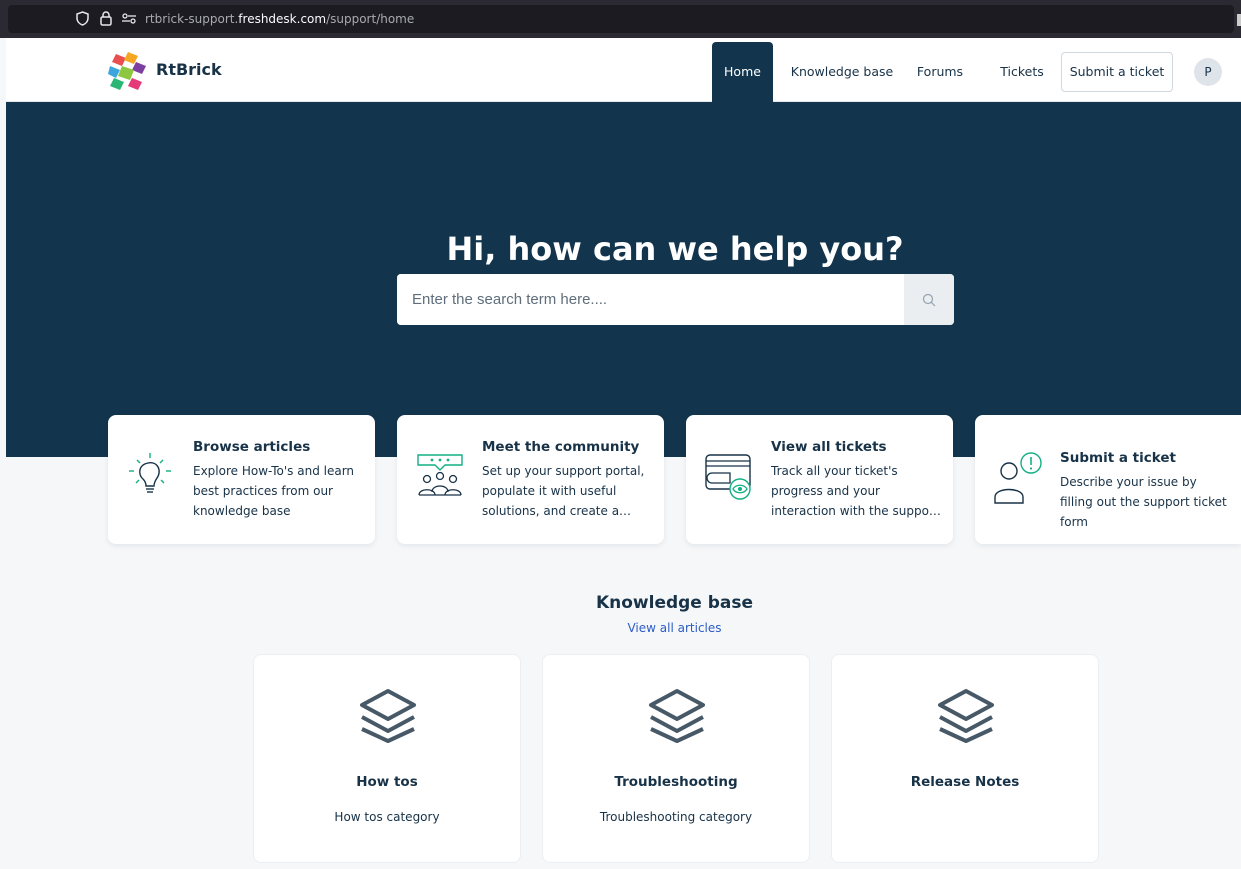 Image resolution: width=1241 pixels, height=869 pixels. Describe the element at coordinates (189, 69) in the screenshot. I see `brand-name: RtBrick` at that location.